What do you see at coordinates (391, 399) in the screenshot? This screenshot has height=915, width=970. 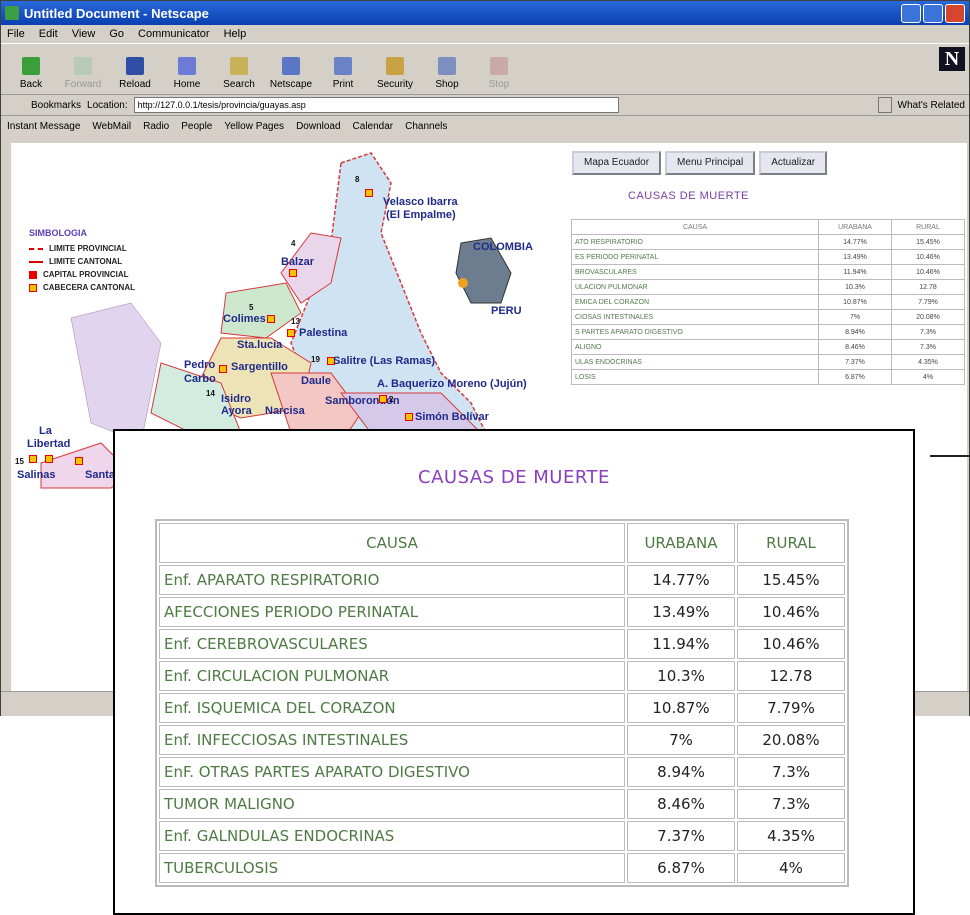 I see `canton-number: 2` at bounding box center [391, 399].